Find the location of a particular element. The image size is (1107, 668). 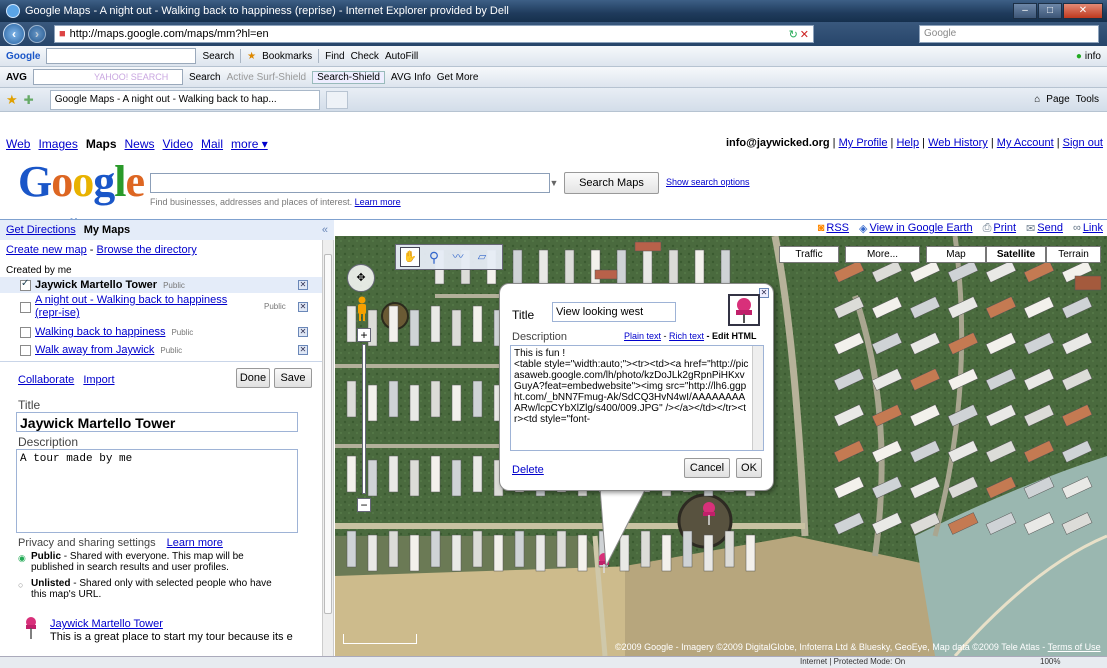

line-tool-icon: 〰 is located at coordinates (458, 257).